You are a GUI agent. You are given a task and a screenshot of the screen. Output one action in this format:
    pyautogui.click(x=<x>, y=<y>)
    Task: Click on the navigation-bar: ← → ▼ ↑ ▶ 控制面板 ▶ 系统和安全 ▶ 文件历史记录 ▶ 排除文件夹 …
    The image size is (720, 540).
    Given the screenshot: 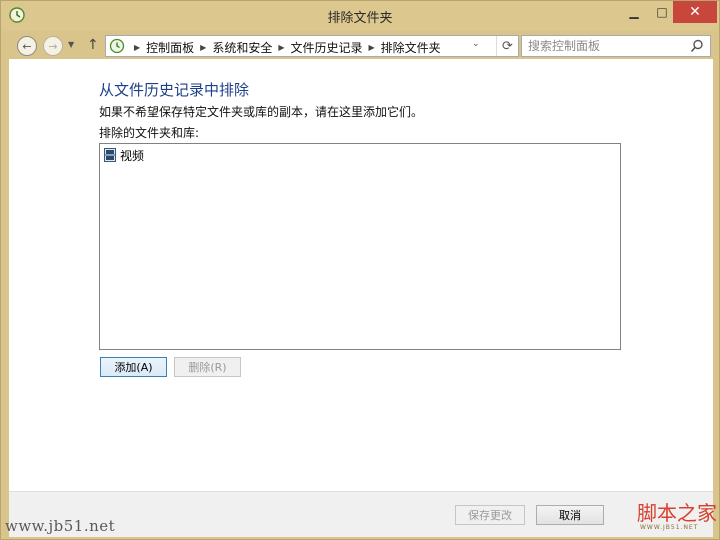 What is the action you would take?
    pyautogui.click(x=361, y=45)
    